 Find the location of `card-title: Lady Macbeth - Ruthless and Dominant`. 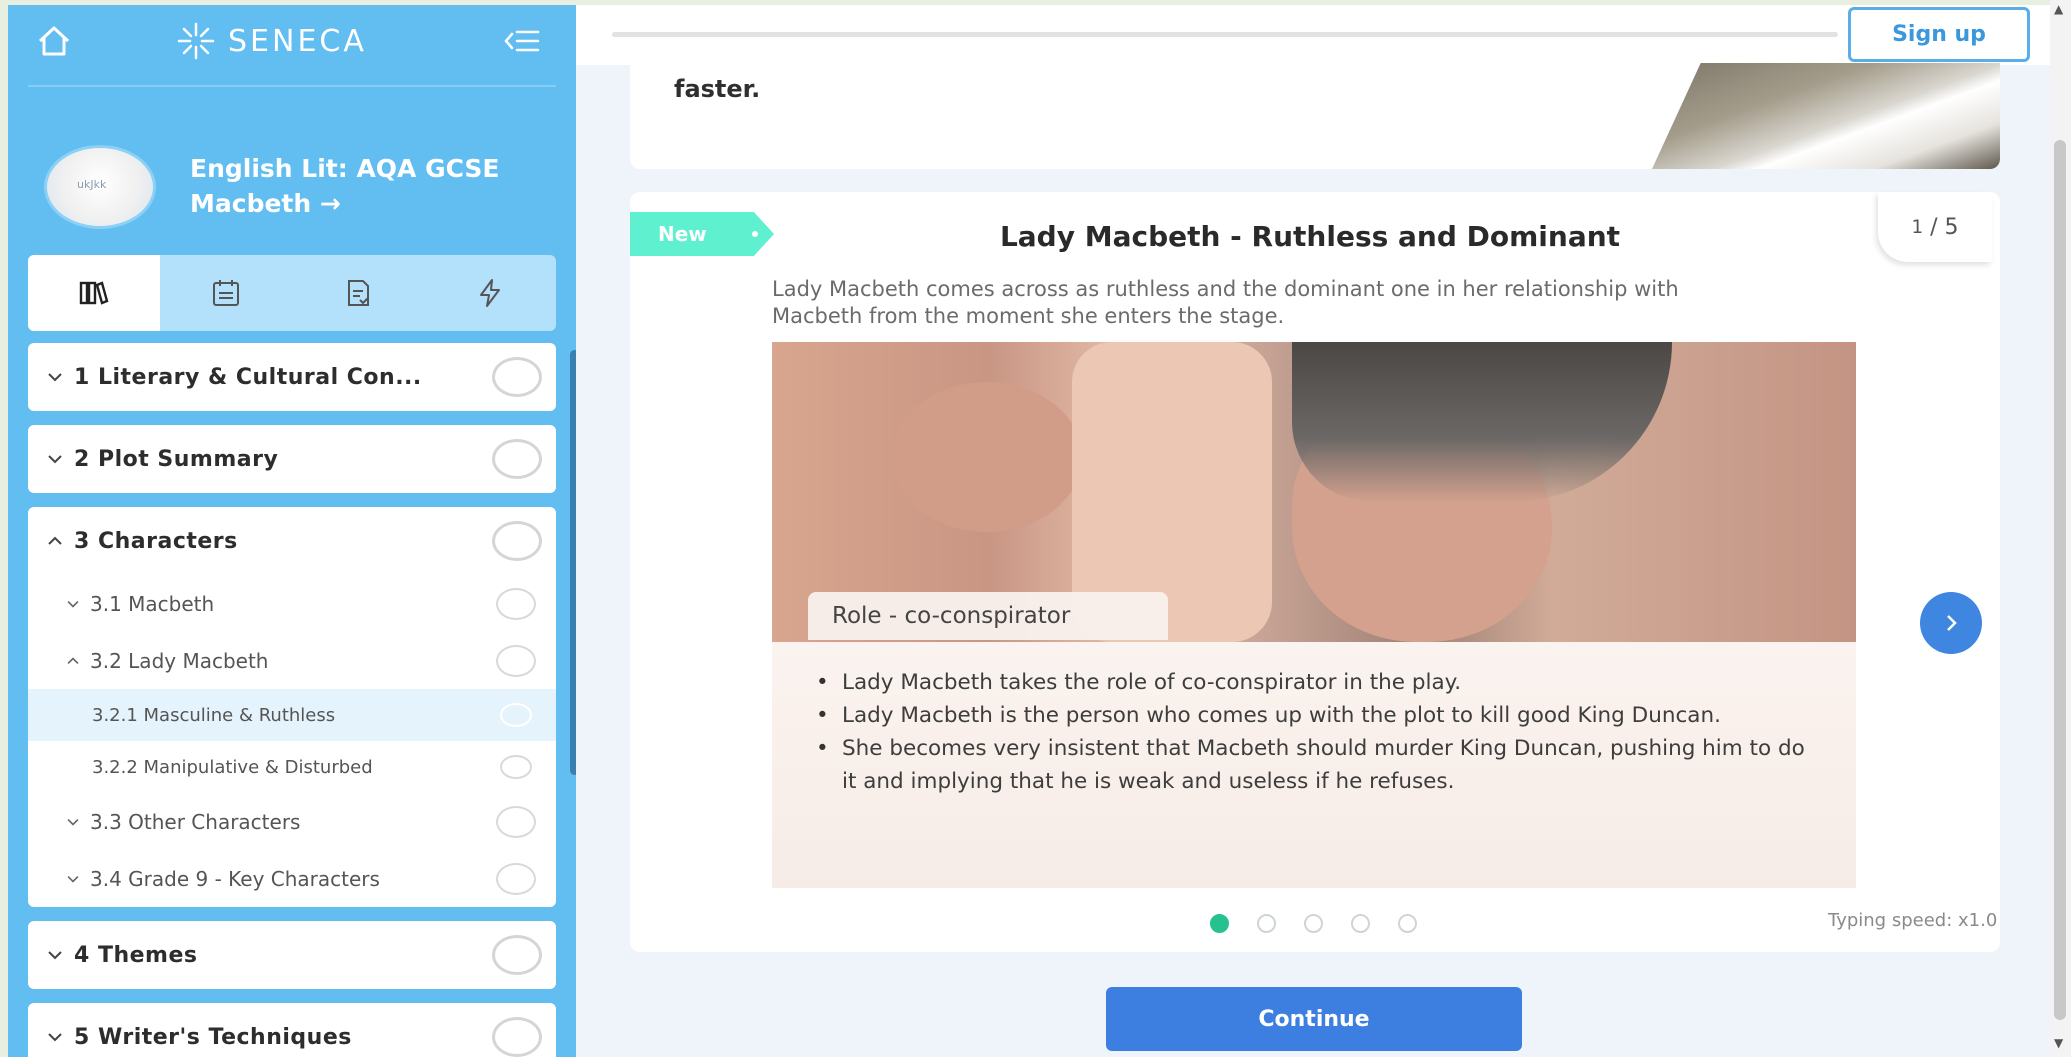

card-title: Lady Macbeth - Ruthless and Dominant is located at coordinates (1310, 236).